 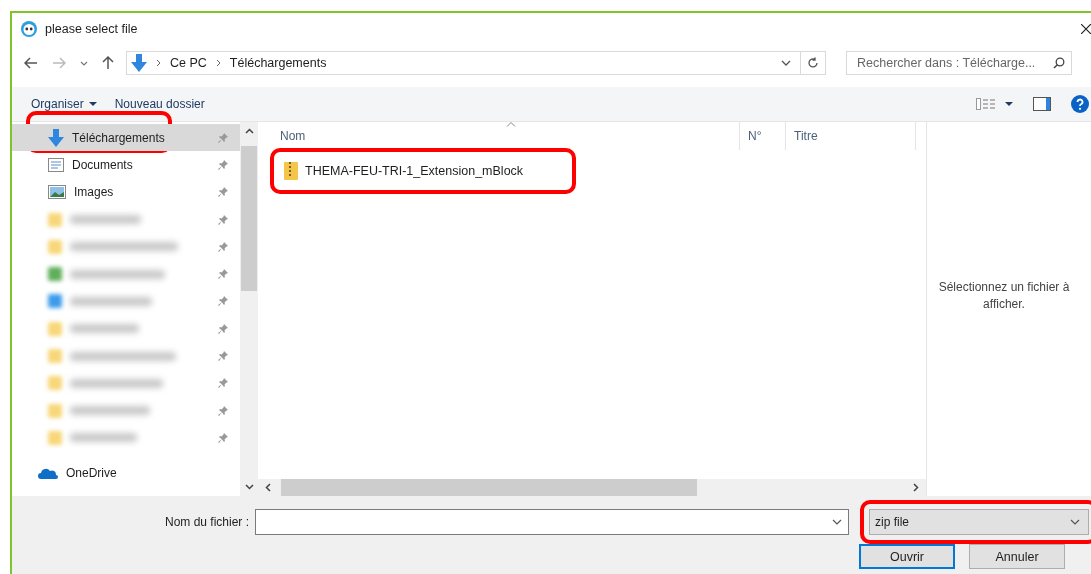 I want to click on filename-label: Nom du fichier :, so click(x=206, y=522).